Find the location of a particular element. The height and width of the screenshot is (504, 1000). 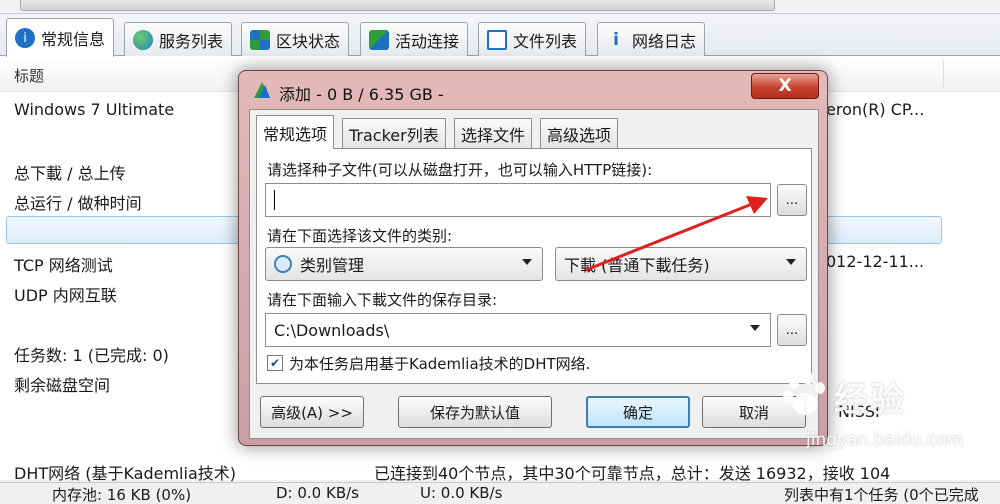

tab-network-log: i 网络日志 is located at coordinates (651, 39).